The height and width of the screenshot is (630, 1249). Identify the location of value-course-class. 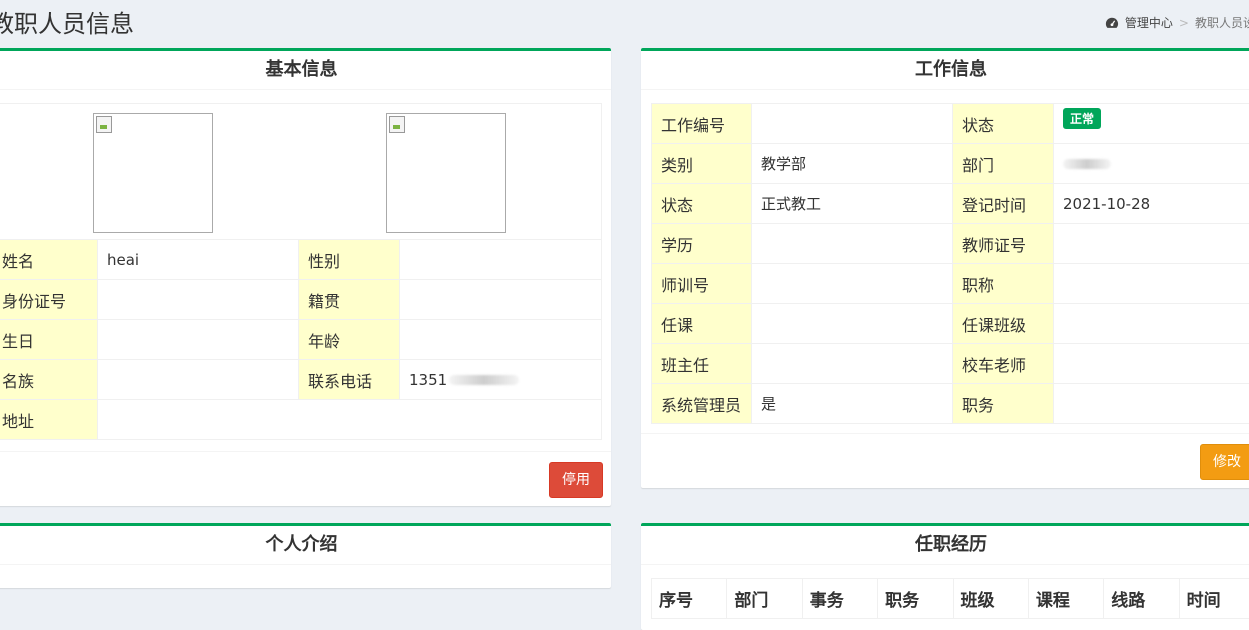
(1151, 323).